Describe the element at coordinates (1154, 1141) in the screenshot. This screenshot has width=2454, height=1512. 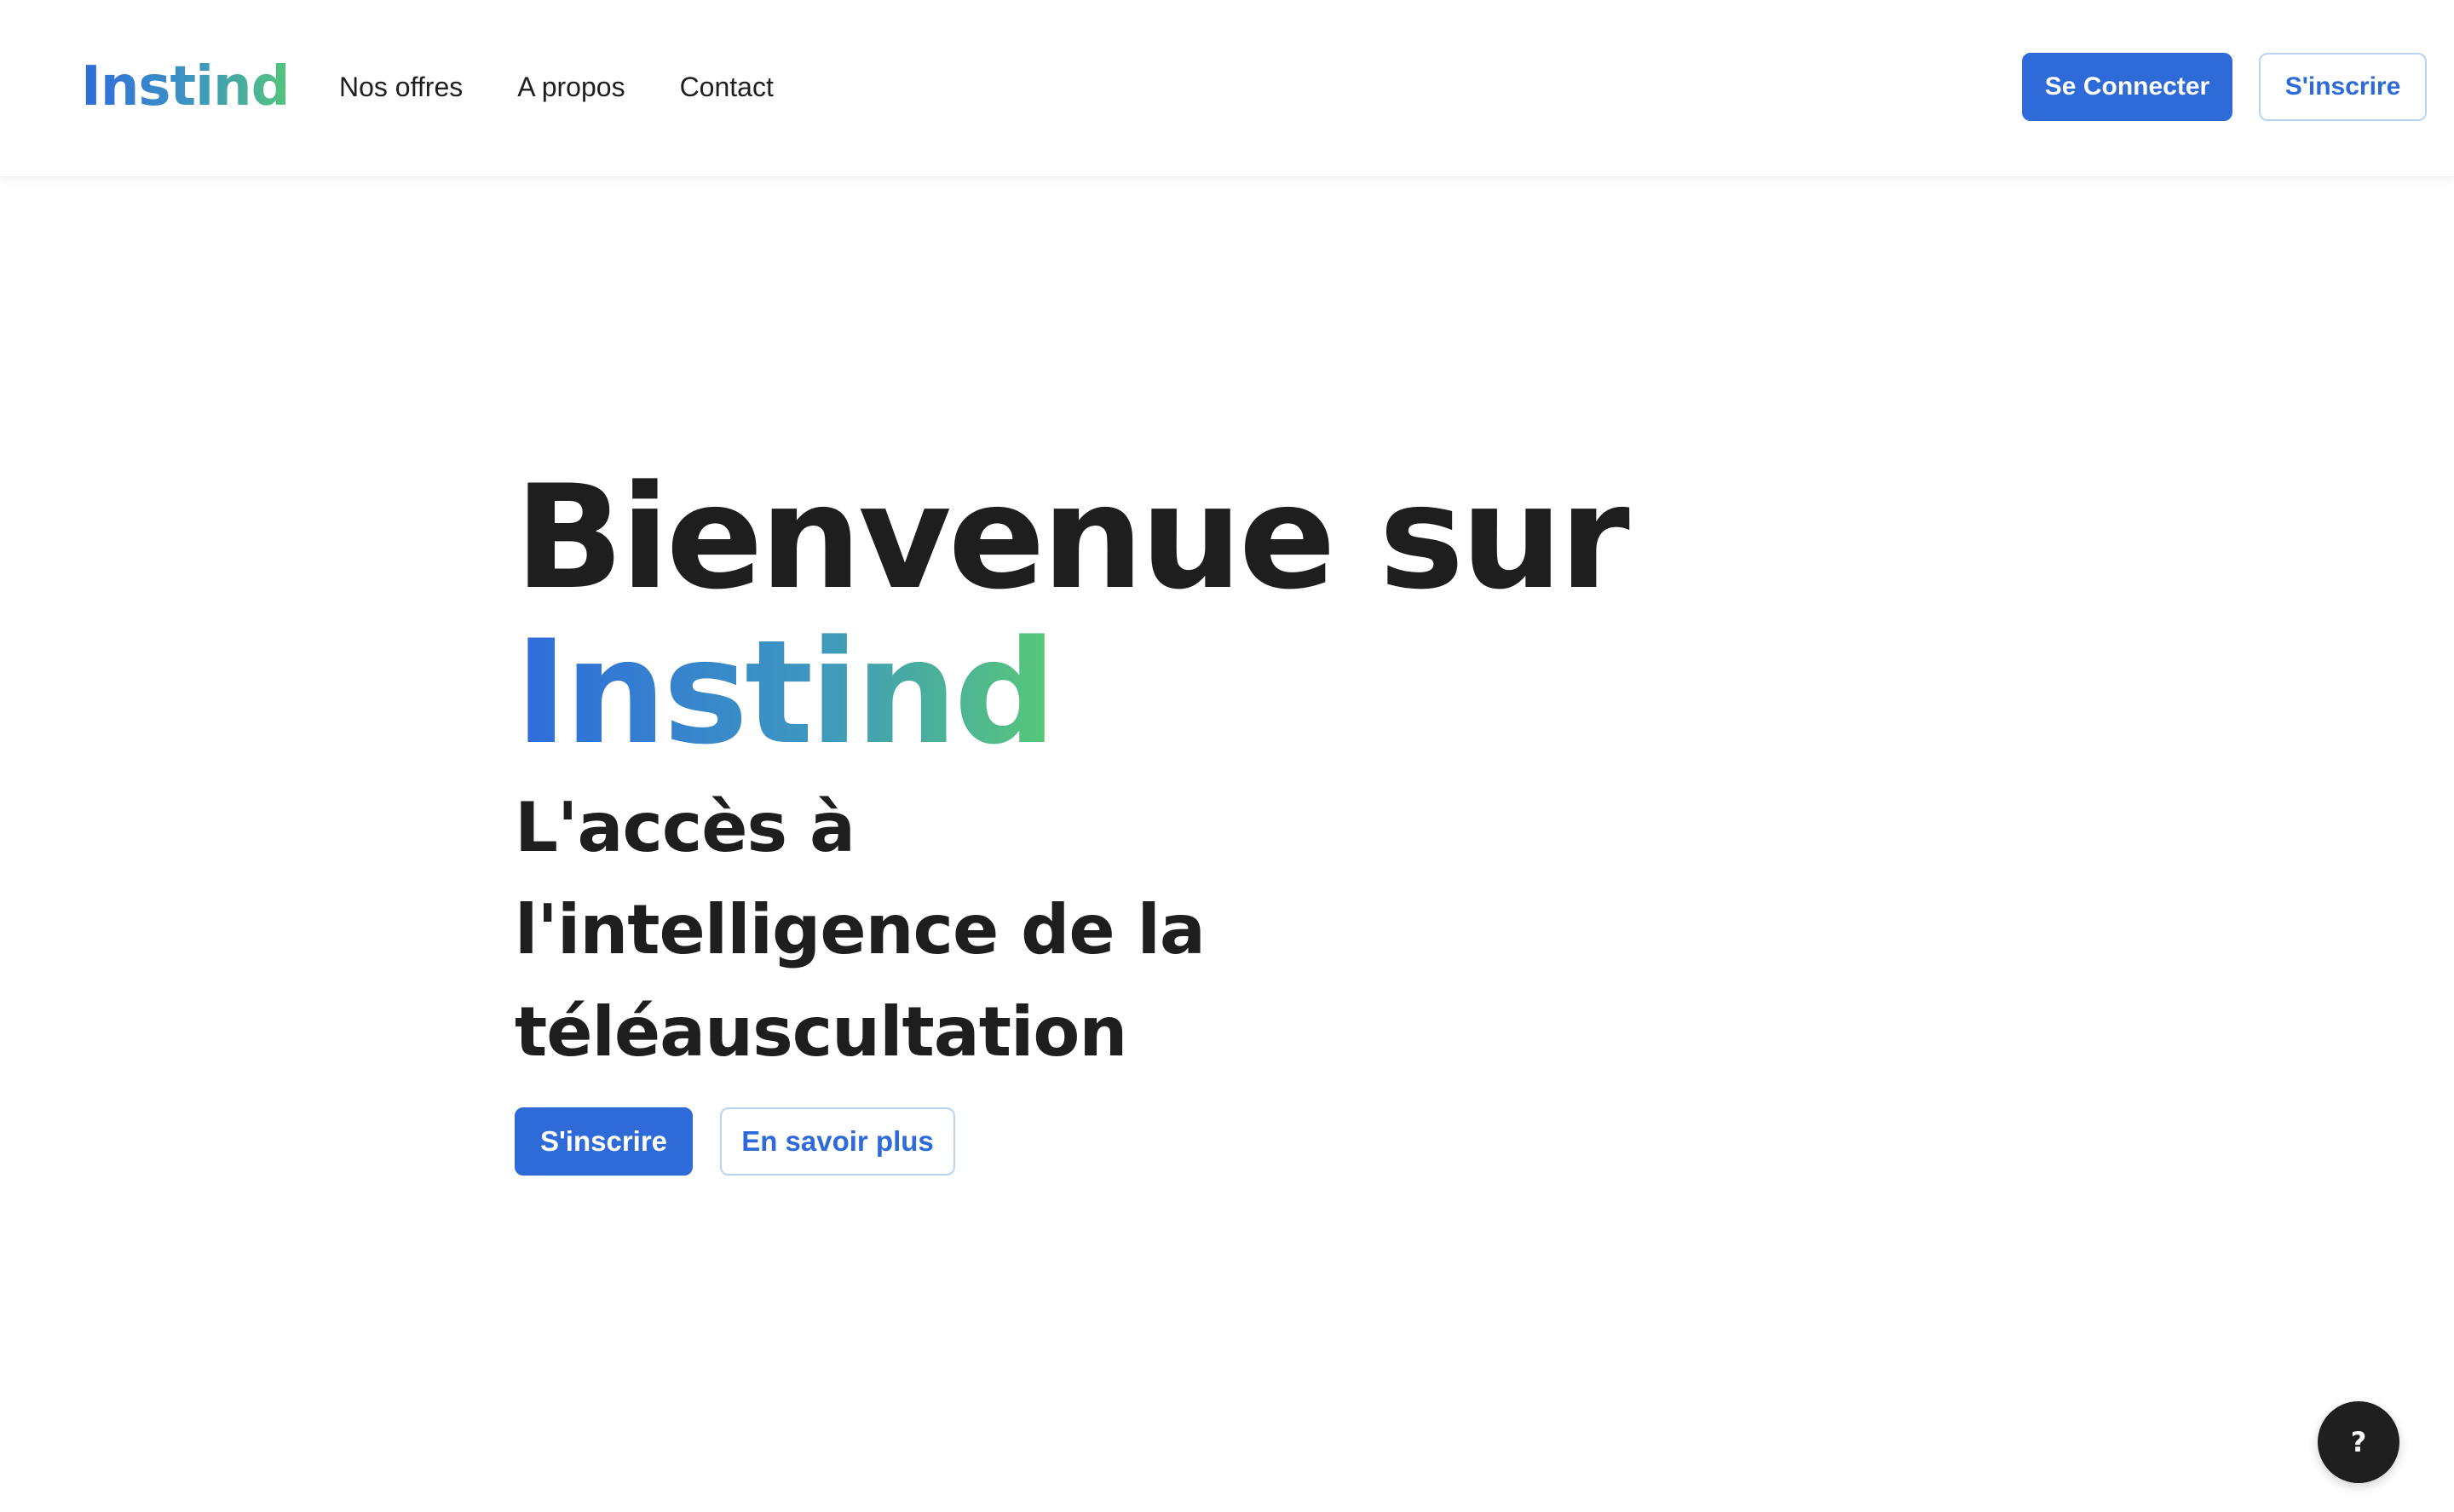
I see `hero-actions: S'inscrire En savoir plus` at that location.